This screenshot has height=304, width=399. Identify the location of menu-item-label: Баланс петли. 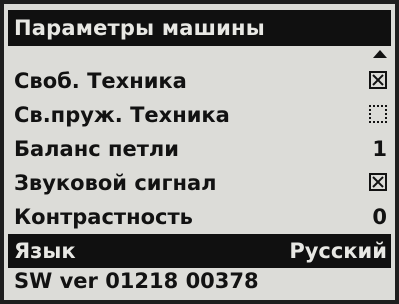
(97, 149).